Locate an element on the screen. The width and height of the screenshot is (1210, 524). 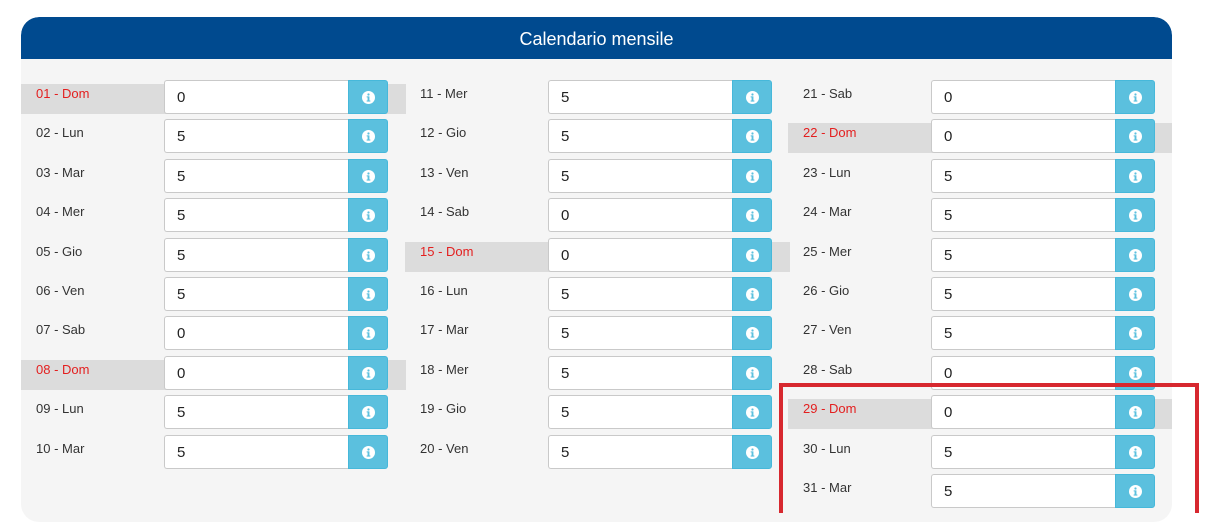
day-row: 09 - Lun is located at coordinates (213, 412).